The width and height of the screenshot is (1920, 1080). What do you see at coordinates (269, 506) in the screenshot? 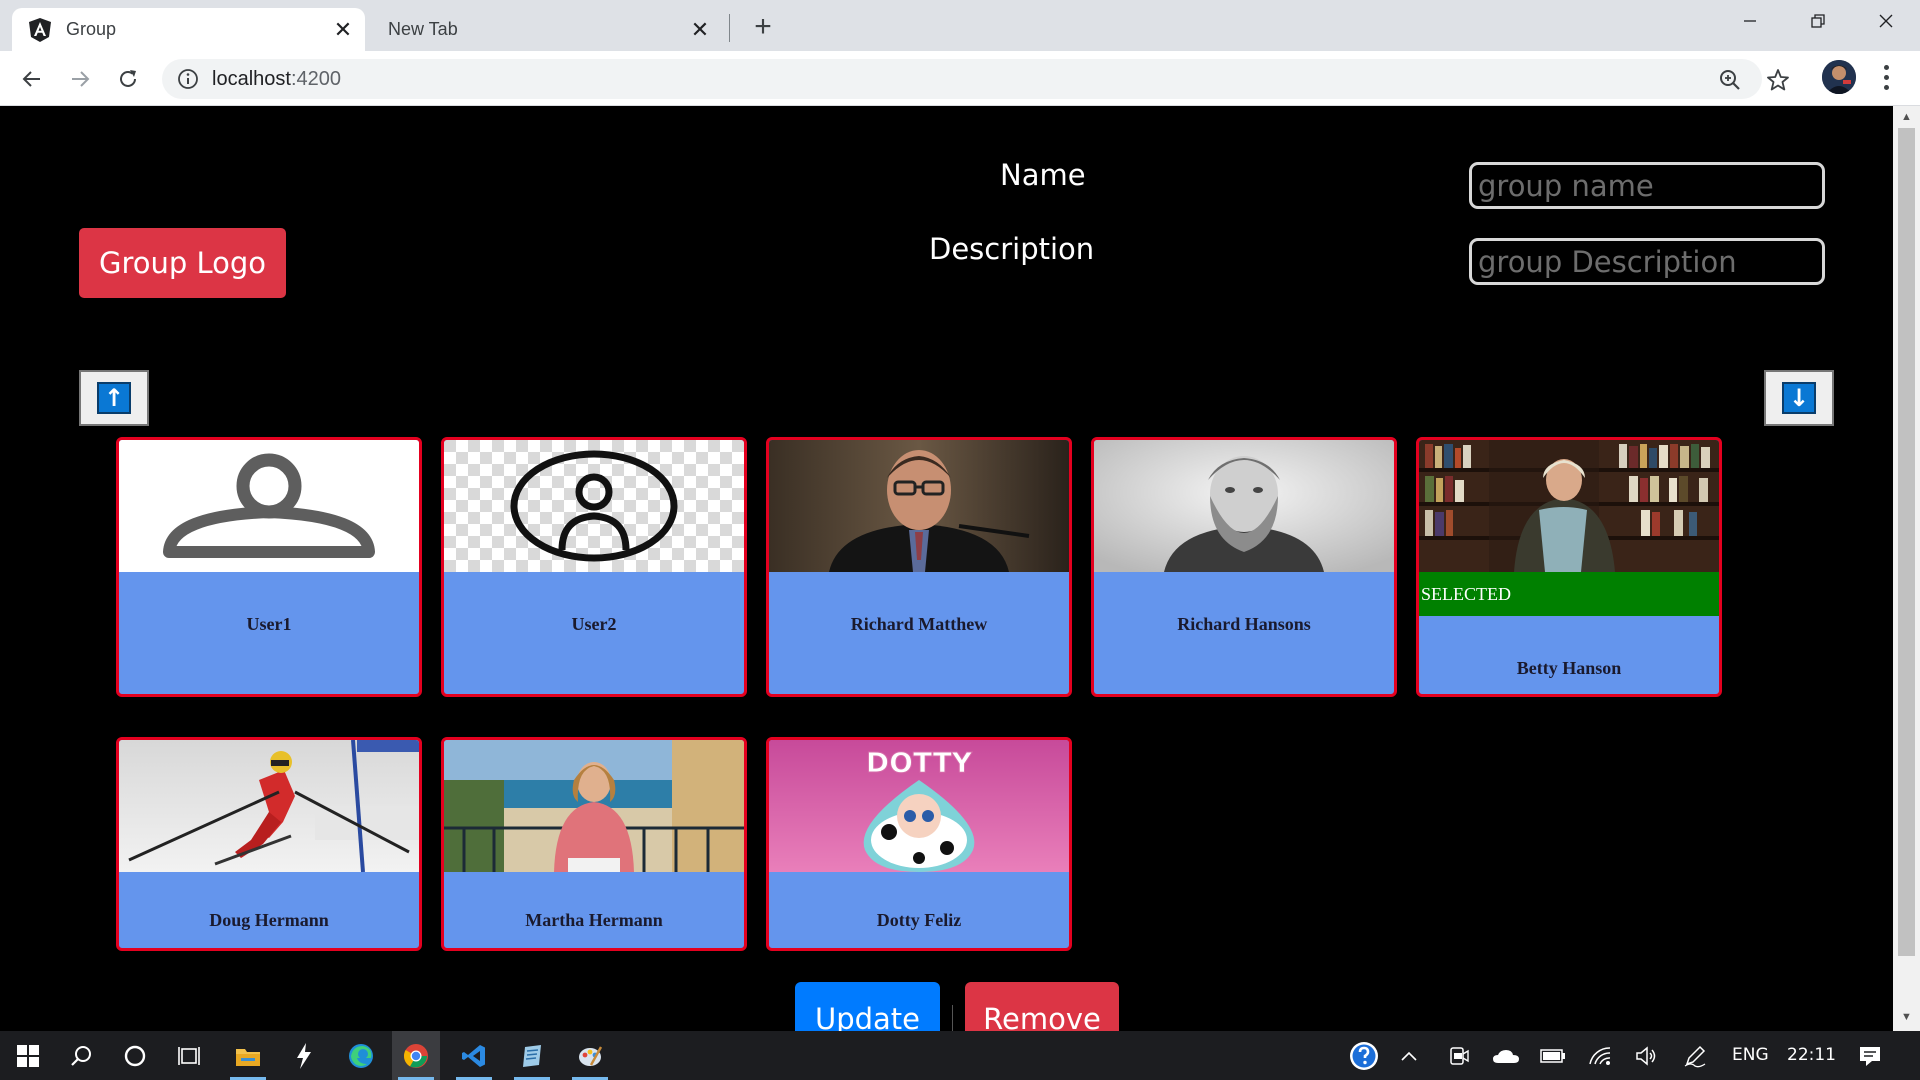
I see `user-outline-photo` at bounding box center [269, 506].